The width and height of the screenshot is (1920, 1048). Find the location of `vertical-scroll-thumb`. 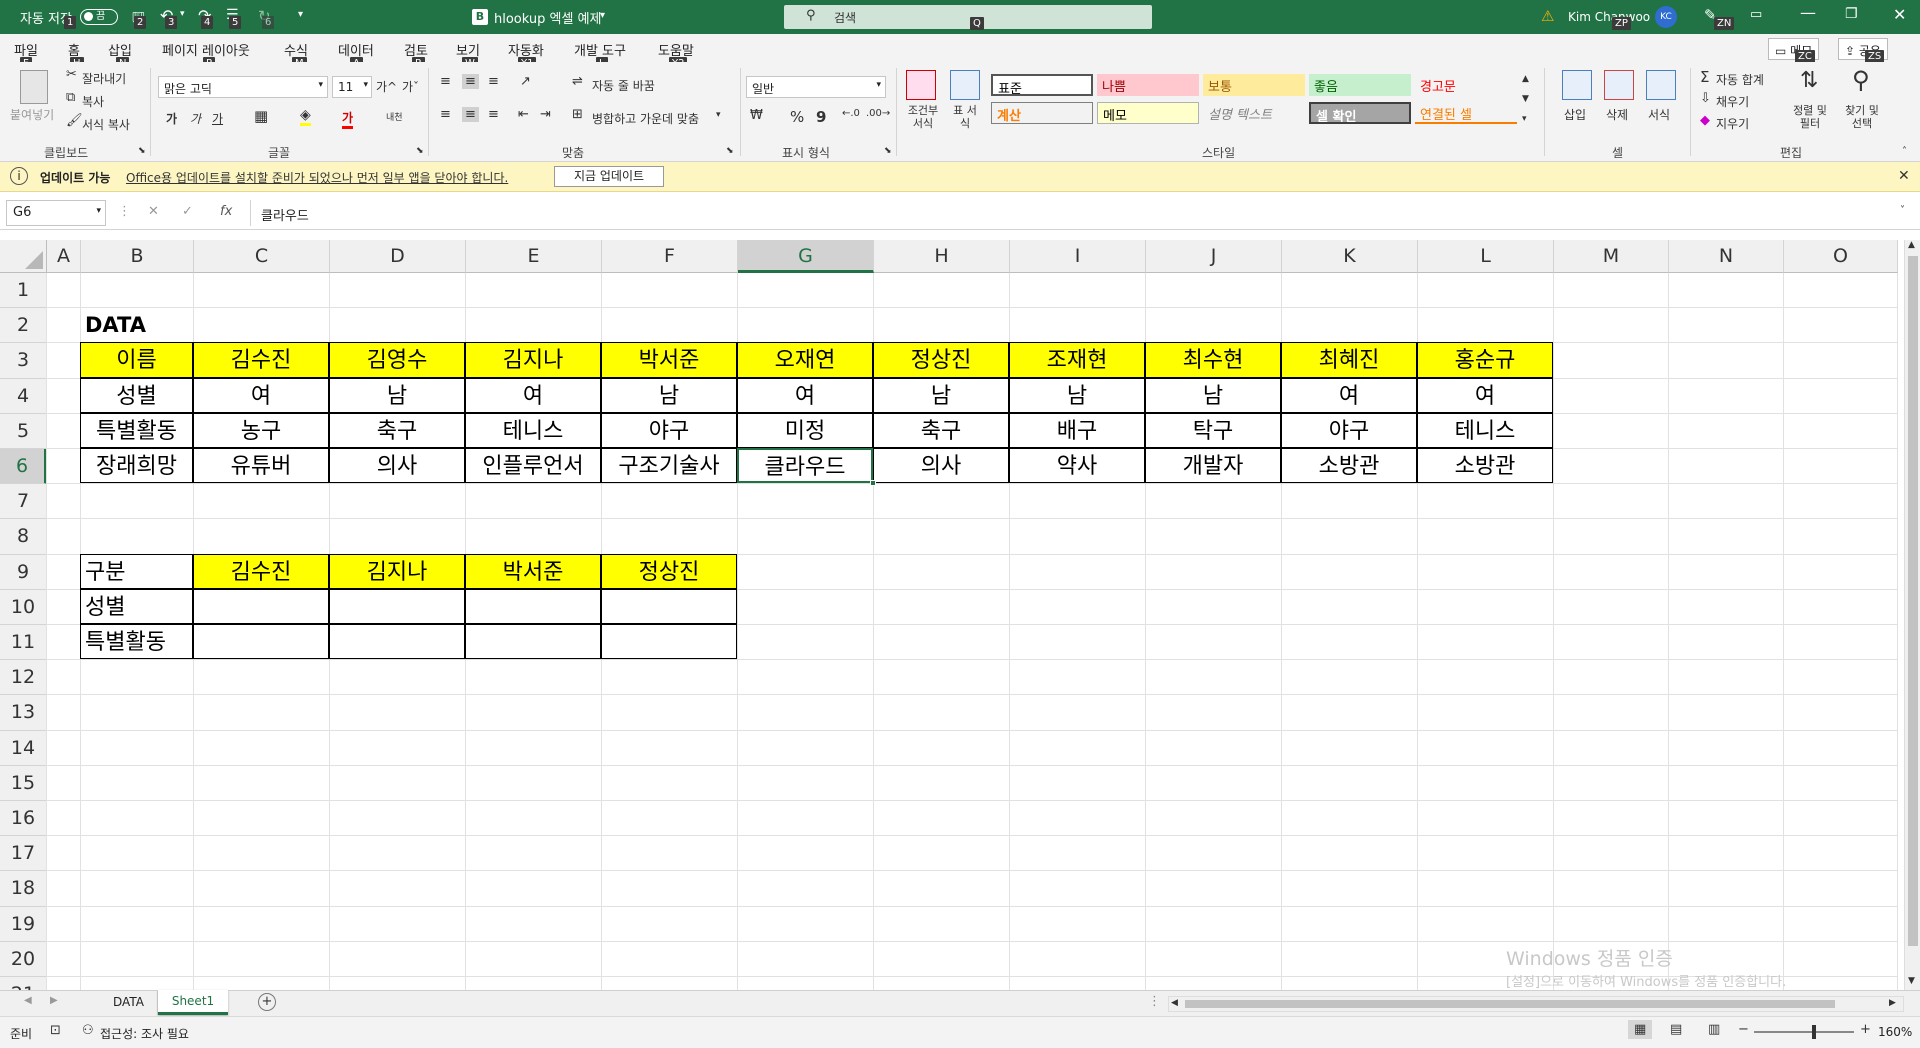

vertical-scroll-thumb is located at coordinates (1913, 601).